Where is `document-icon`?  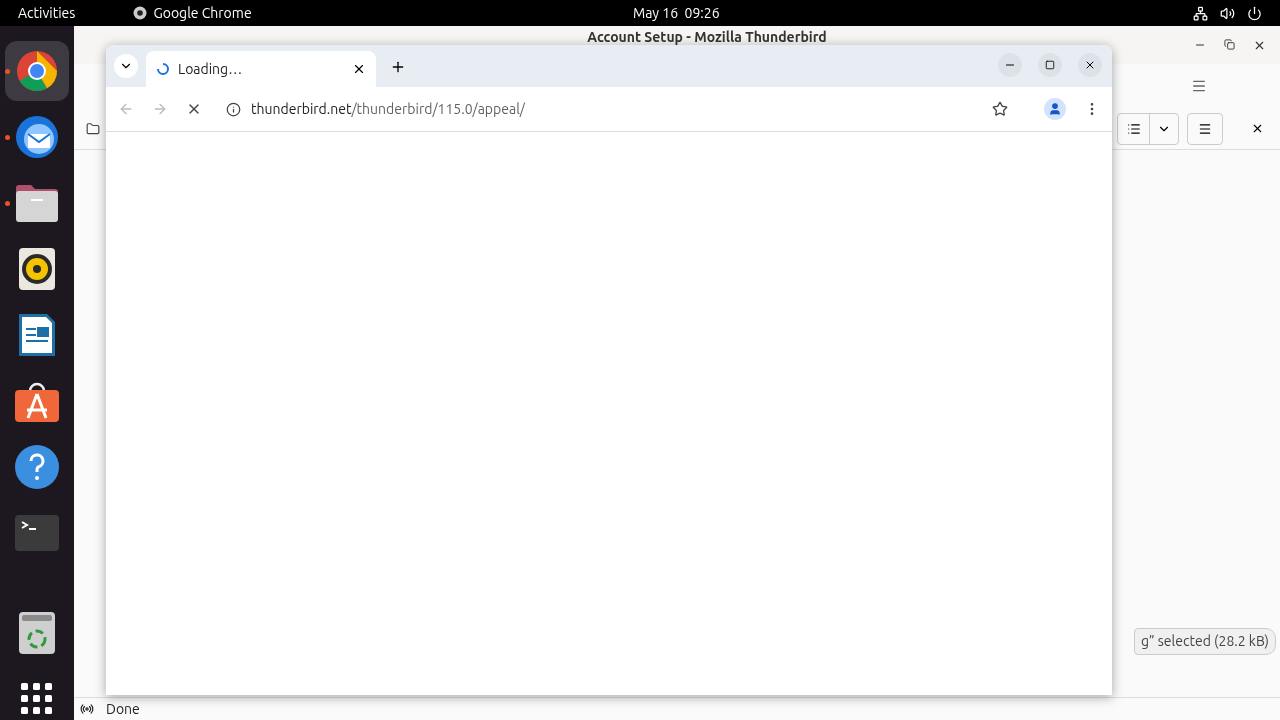
document-icon is located at coordinates (37, 335).